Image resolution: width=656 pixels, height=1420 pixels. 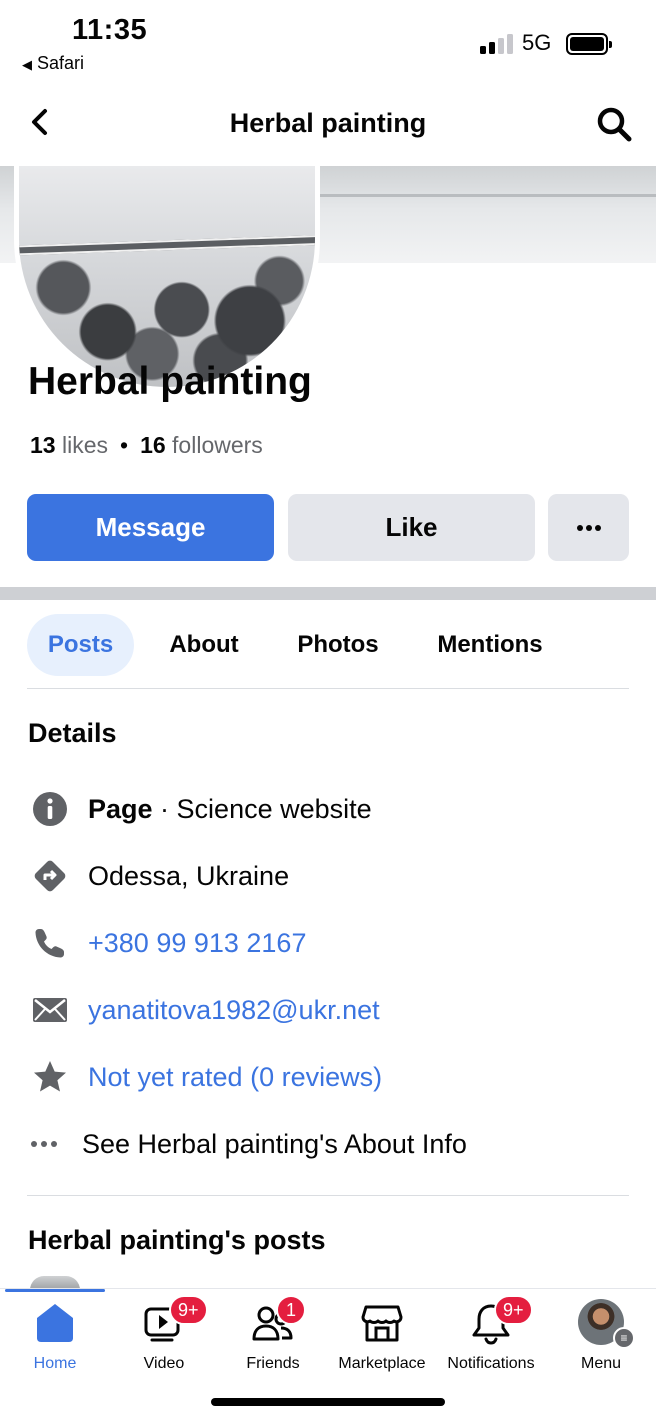 I want to click on tabbar-menu-label: Menu, so click(x=601, y=1363).